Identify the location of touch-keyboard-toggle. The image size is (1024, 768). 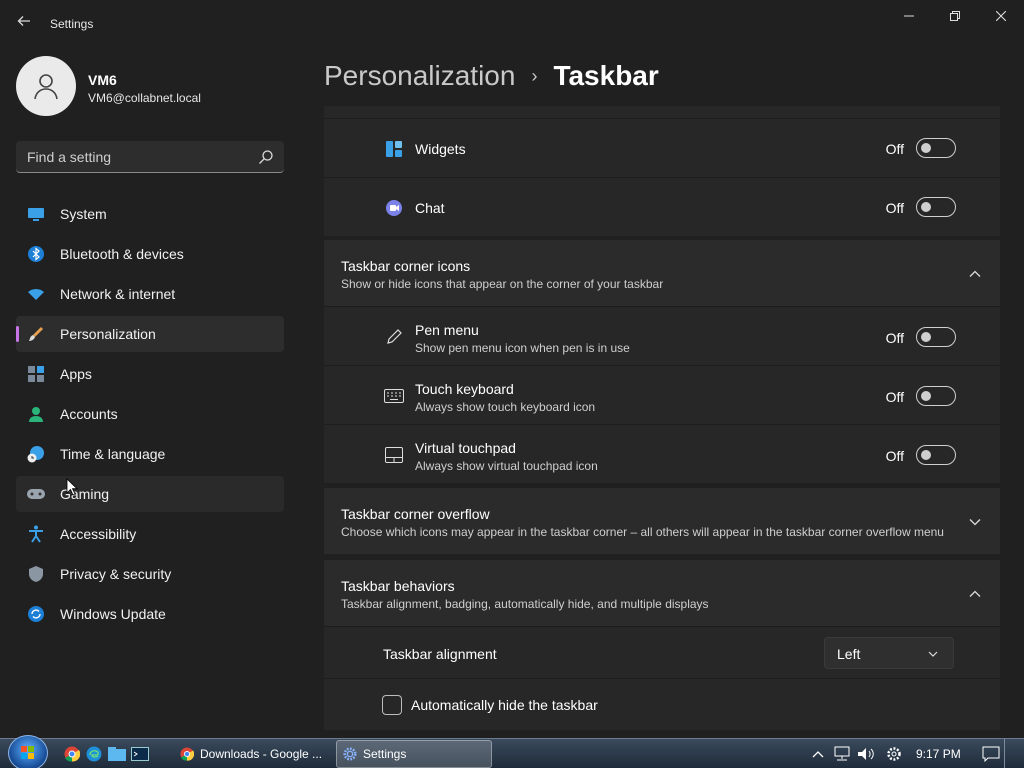
(936, 396).